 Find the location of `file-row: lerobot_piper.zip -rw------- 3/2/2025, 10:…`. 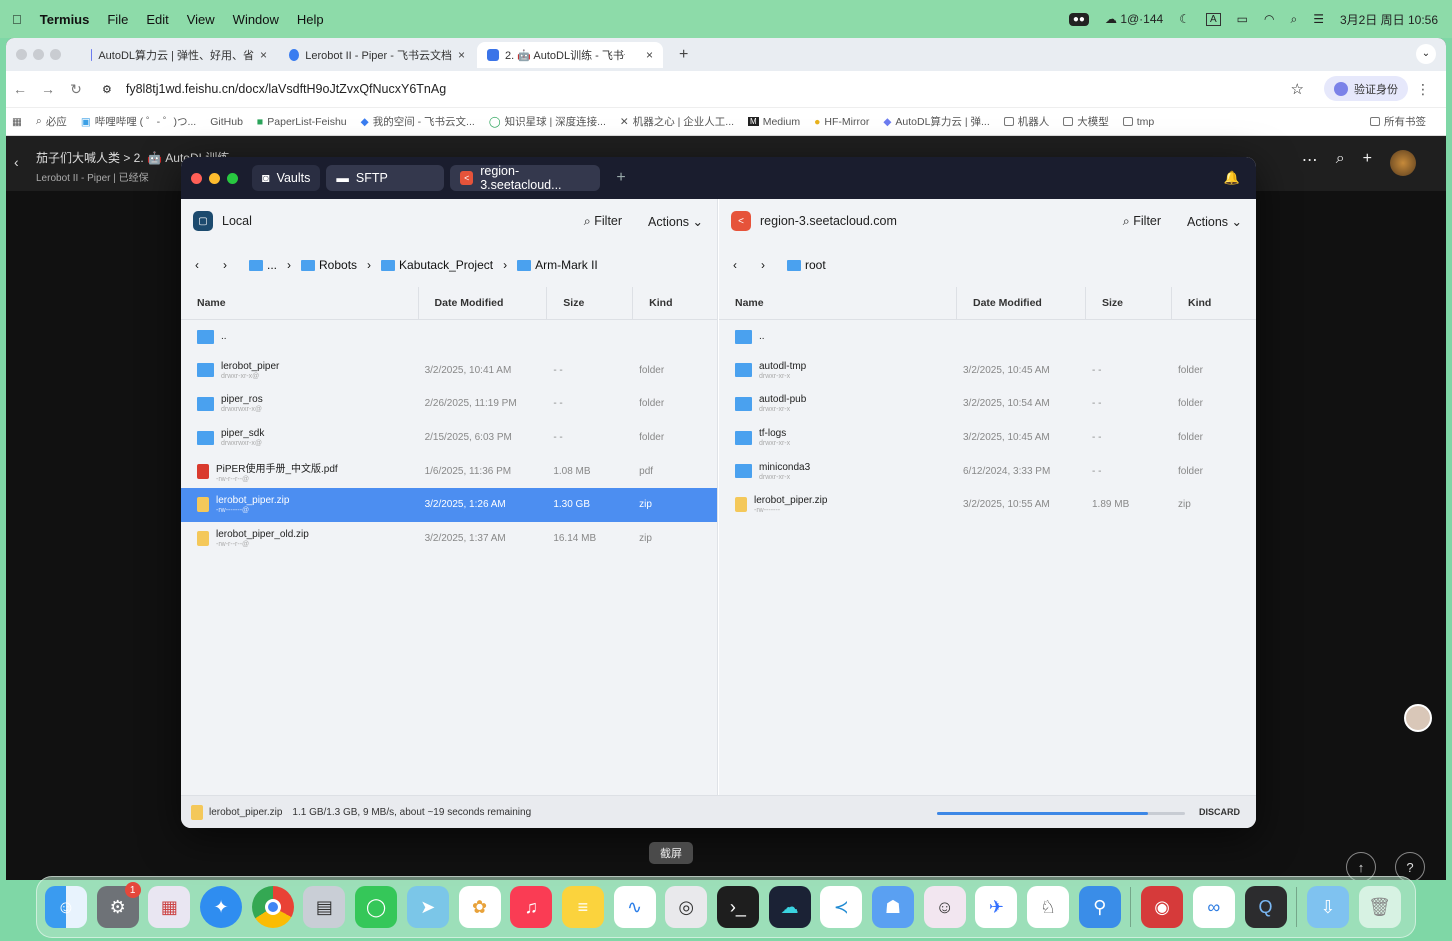

file-row: lerobot_piper.zip -rw------- 3/2/2025, 10:… is located at coordinates (987, 505).